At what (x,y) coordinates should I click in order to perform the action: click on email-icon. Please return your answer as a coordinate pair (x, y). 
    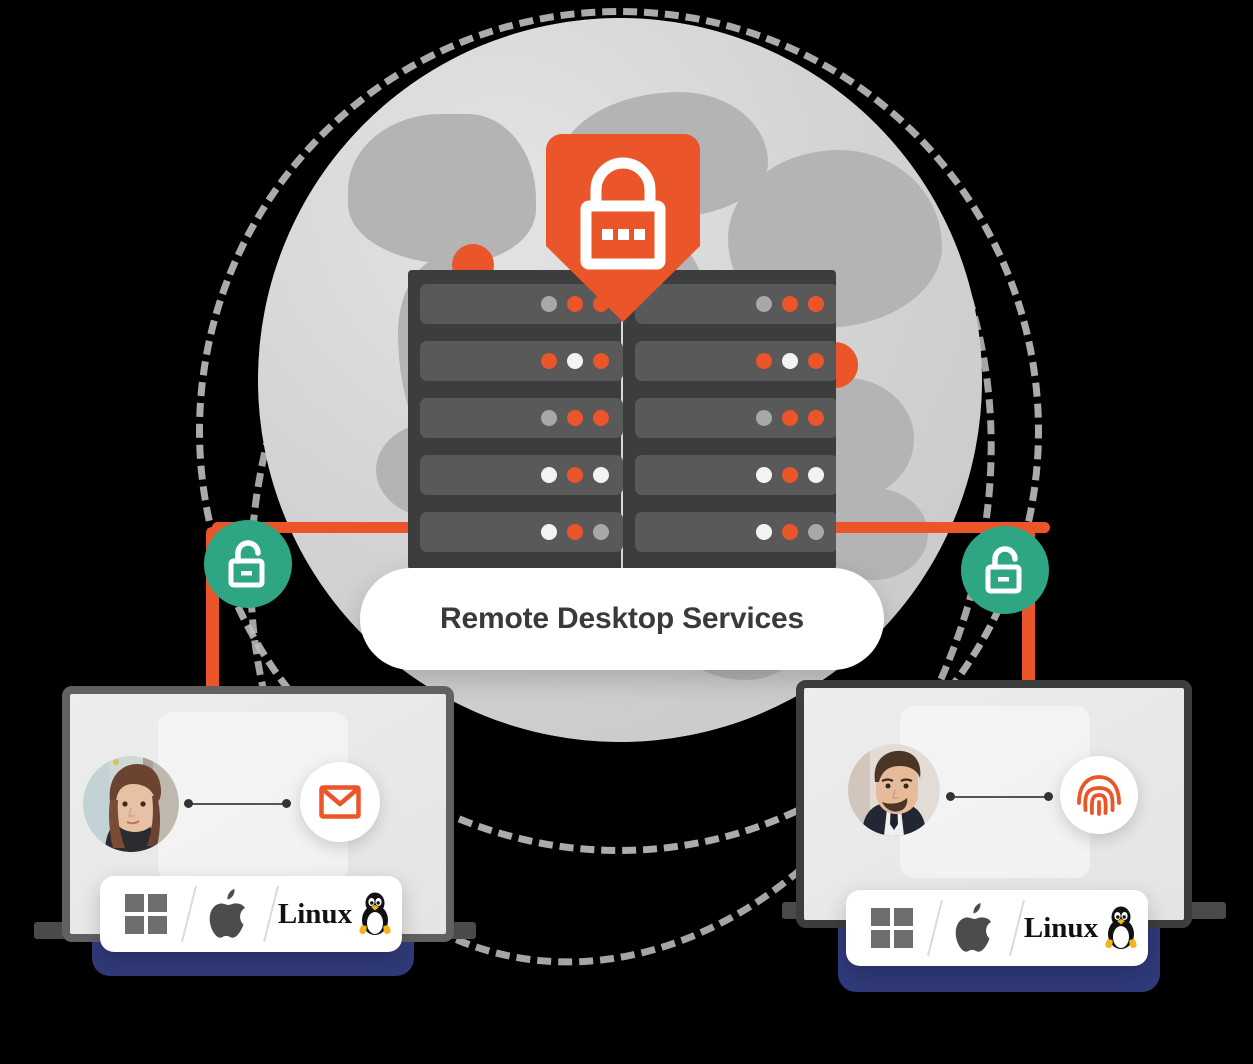
    Looking at the image, I should click on (340, 802).